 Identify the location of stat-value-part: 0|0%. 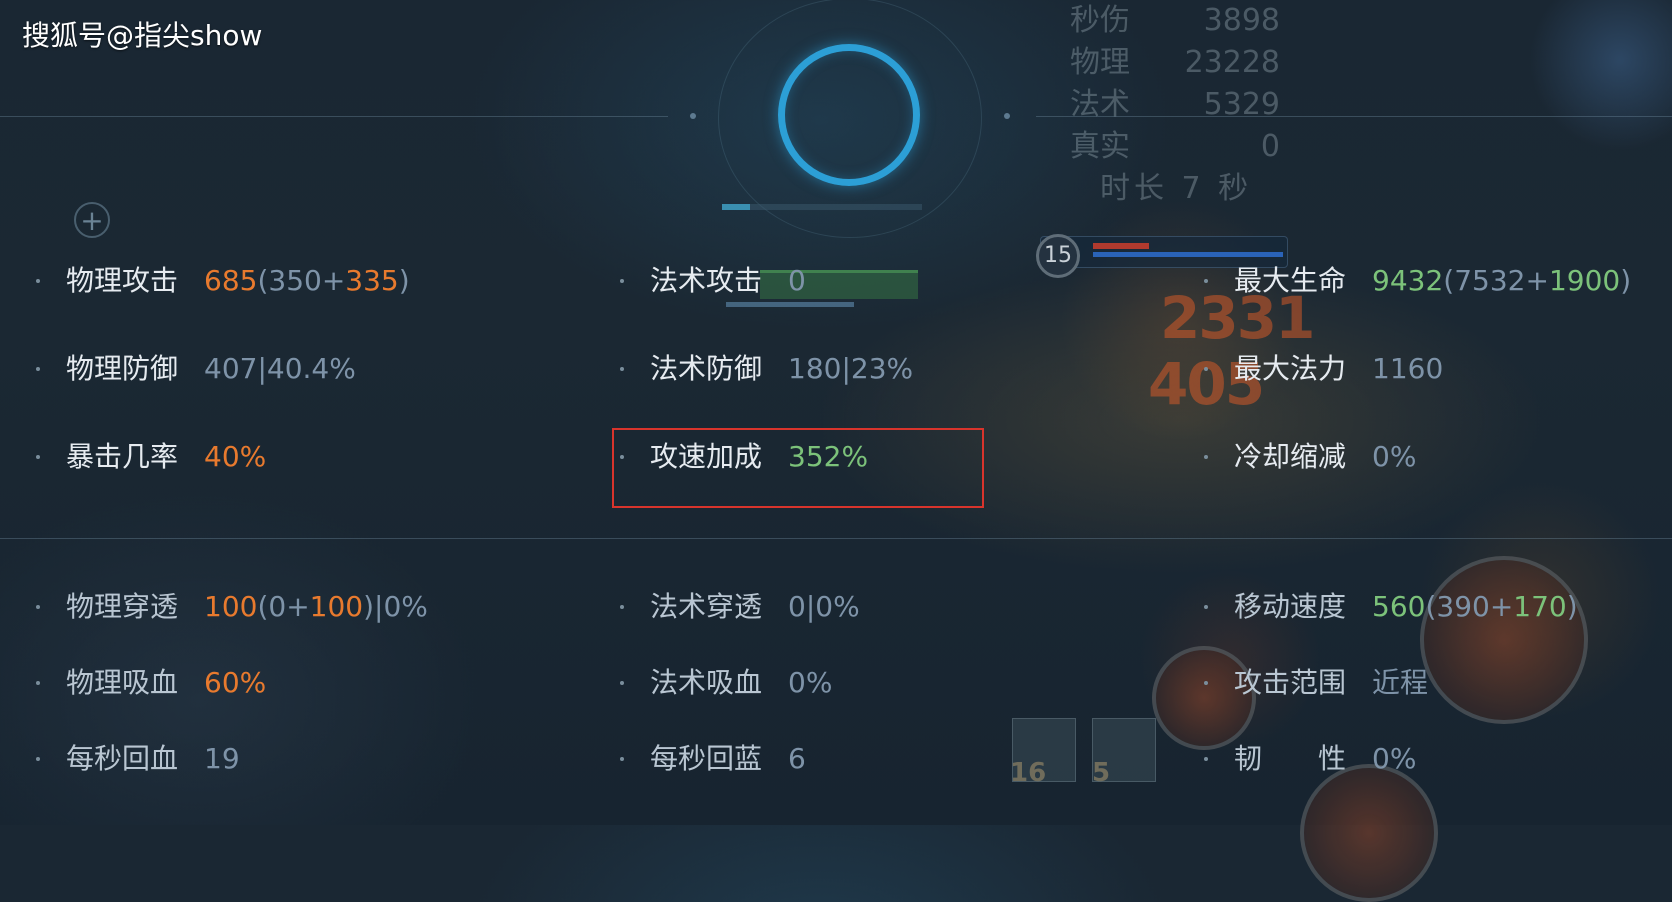
(824, 606).